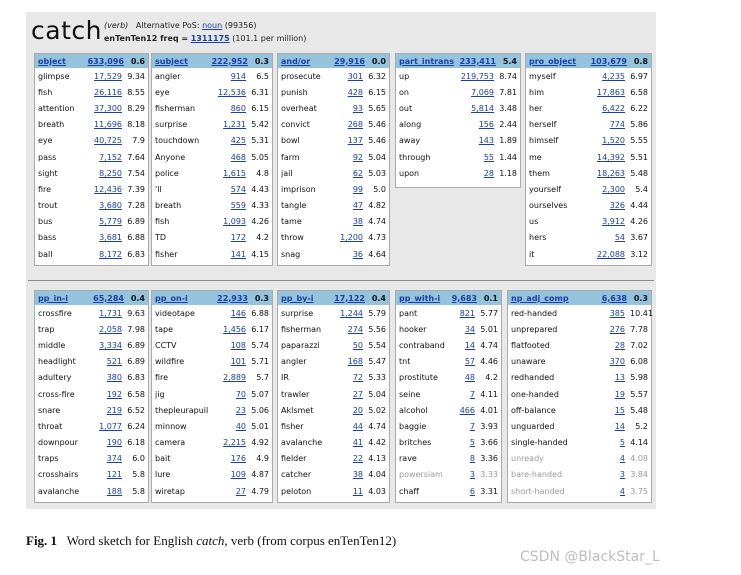 The width and height of the screenshot is (741, 575). Describe the element at coordinates (472, 491) in the screenshot. I see `collocate-freq-link: 6` at that location.